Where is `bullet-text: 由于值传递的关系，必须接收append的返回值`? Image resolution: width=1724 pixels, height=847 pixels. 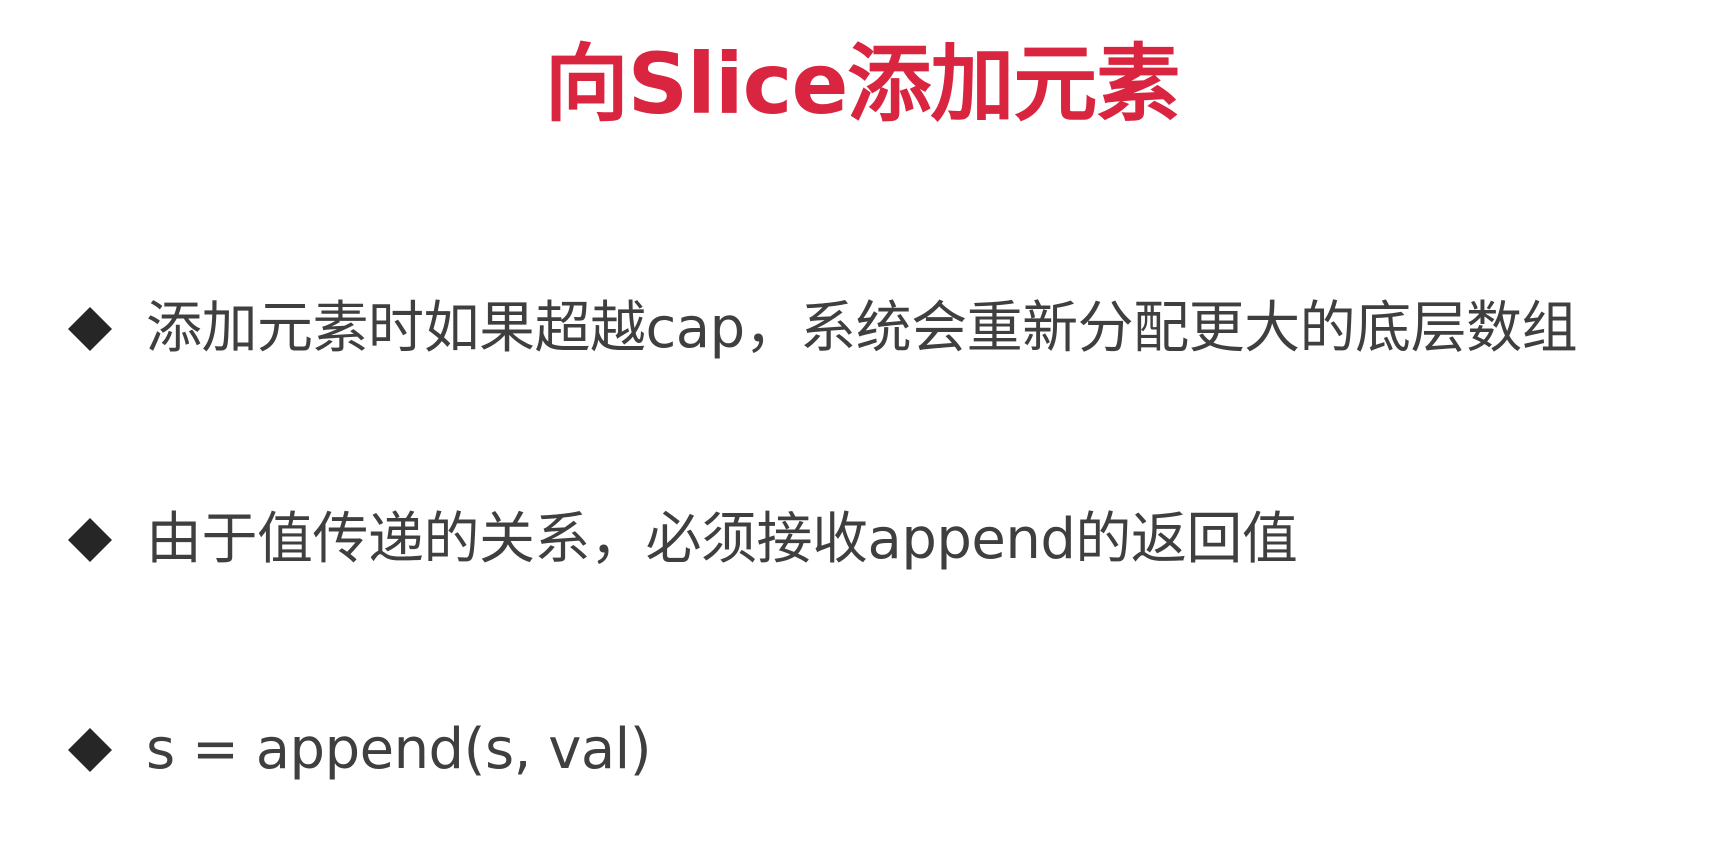
bullet-text: 由于值传递的关系，必须接收append的返回值 is located at coordinates (722, 539).